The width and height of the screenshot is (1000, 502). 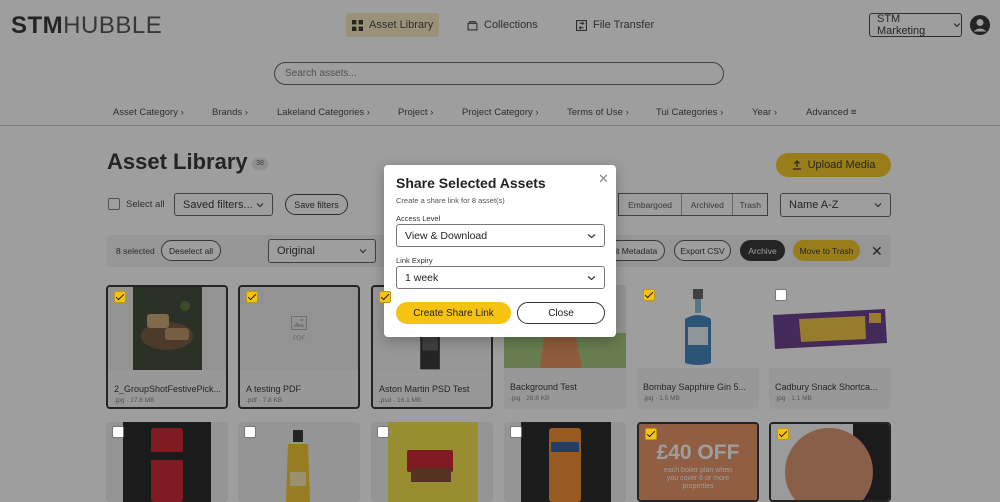 What do you see at coordinates (603, 179) in the screenshot?
I see `close-icon: ✕` at bounding box center [603, 179].